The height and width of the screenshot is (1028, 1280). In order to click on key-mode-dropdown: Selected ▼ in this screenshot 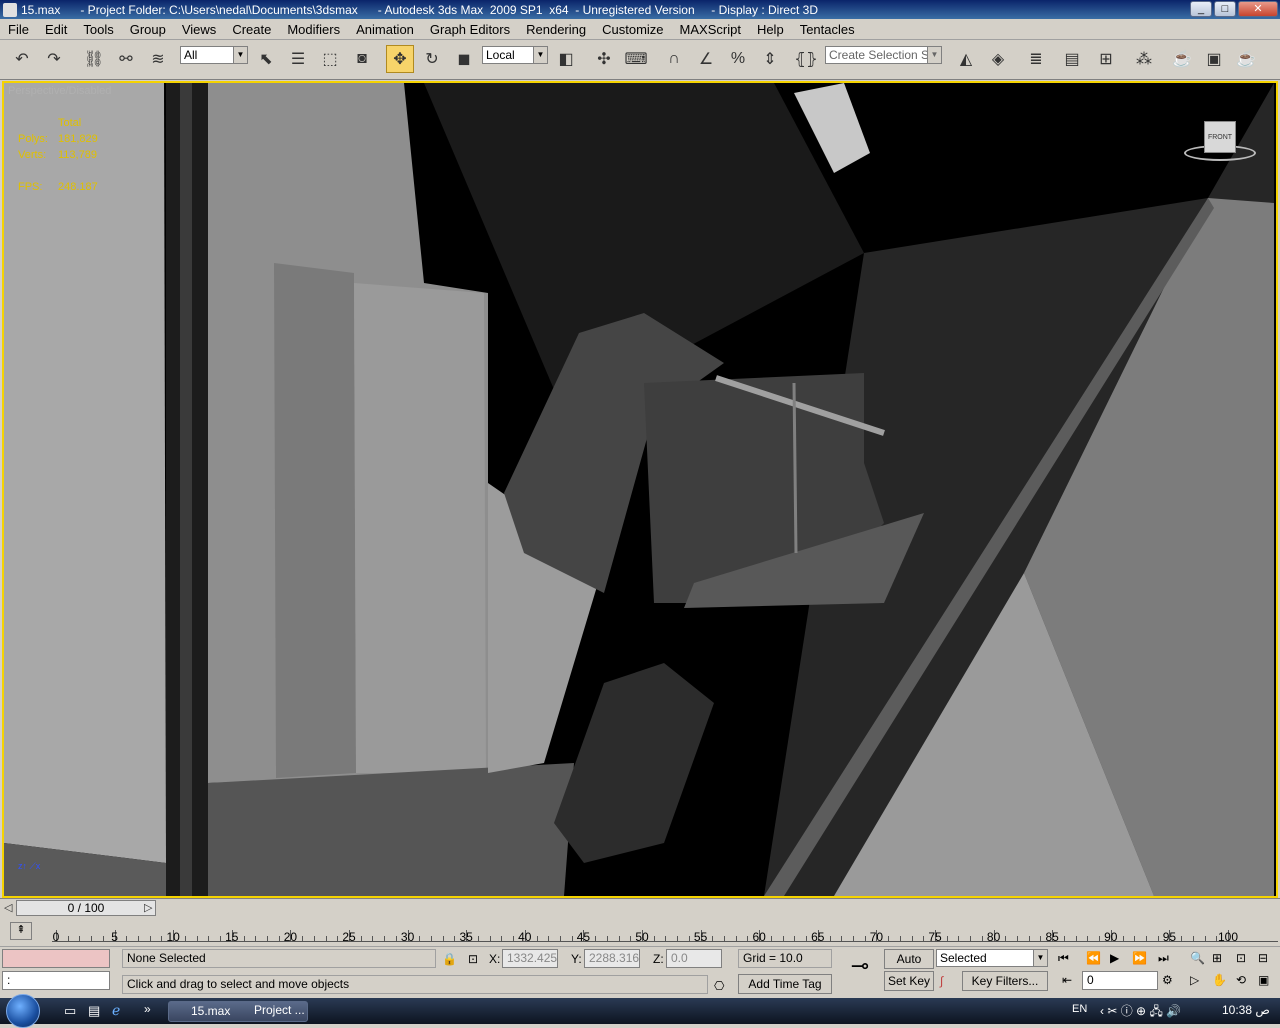, I will do `click(992, 958)`.